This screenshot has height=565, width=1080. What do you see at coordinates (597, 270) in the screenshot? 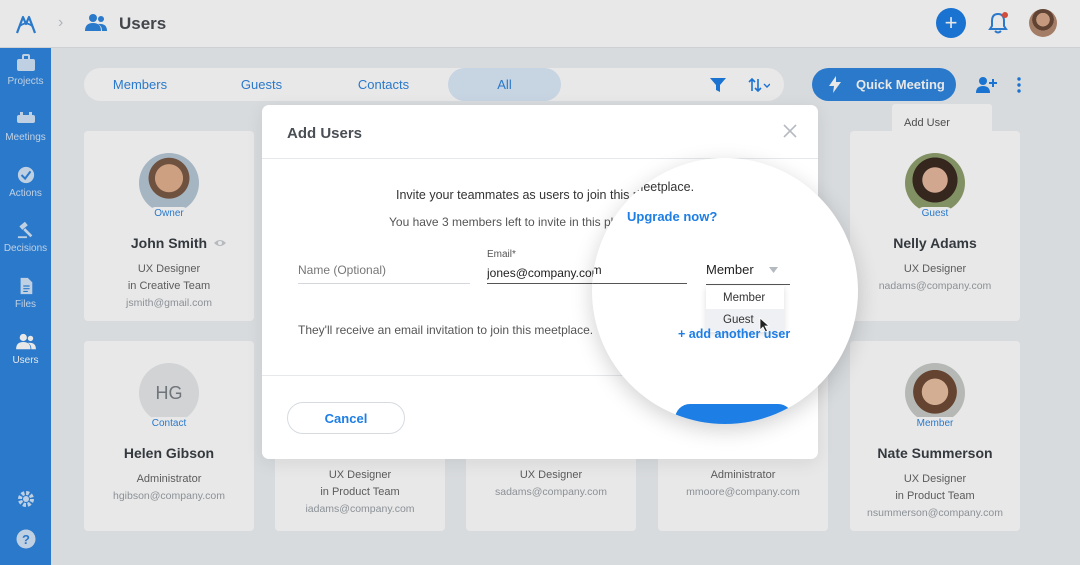
I see `email-value: jones@company.com` at bounding box center [597, 270].